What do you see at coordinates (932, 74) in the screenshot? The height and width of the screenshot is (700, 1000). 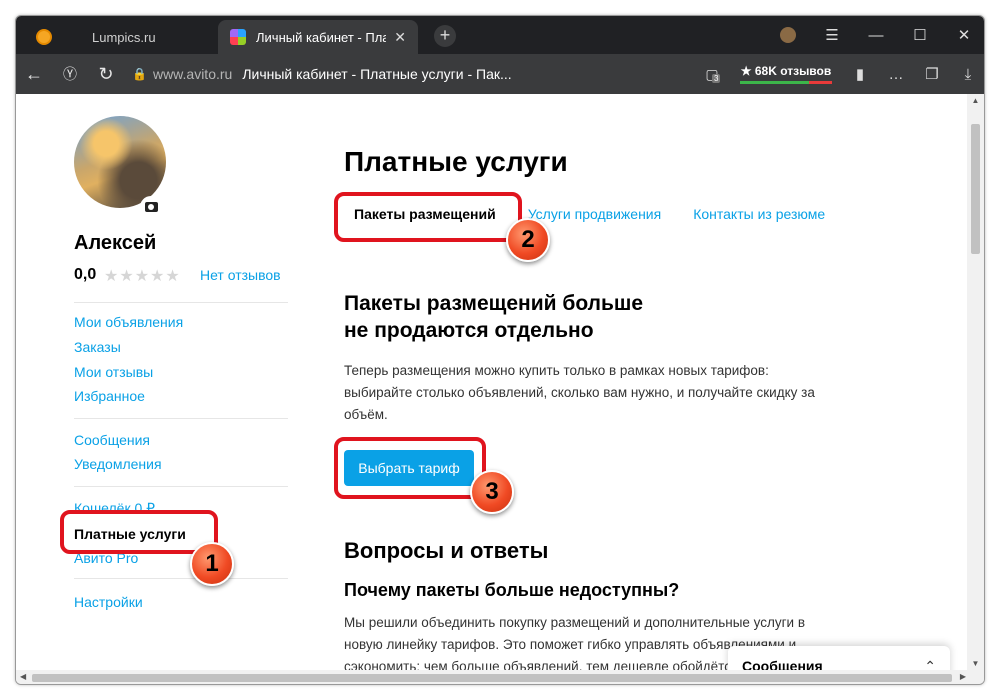 I see `collections-icon: ❐` at bounding box center [932, 74].